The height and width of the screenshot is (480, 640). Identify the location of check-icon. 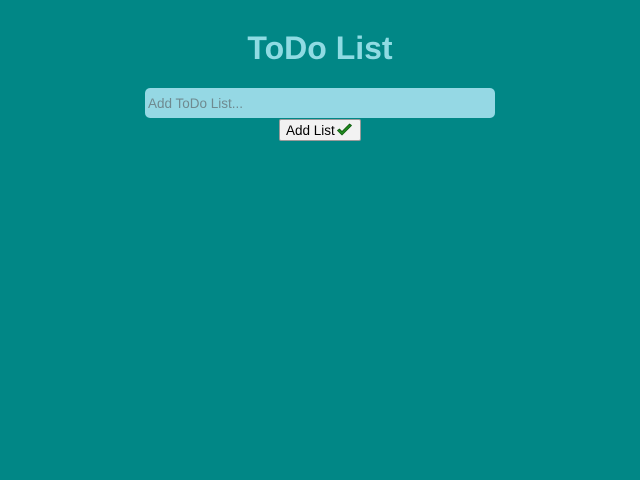
(344, 130).